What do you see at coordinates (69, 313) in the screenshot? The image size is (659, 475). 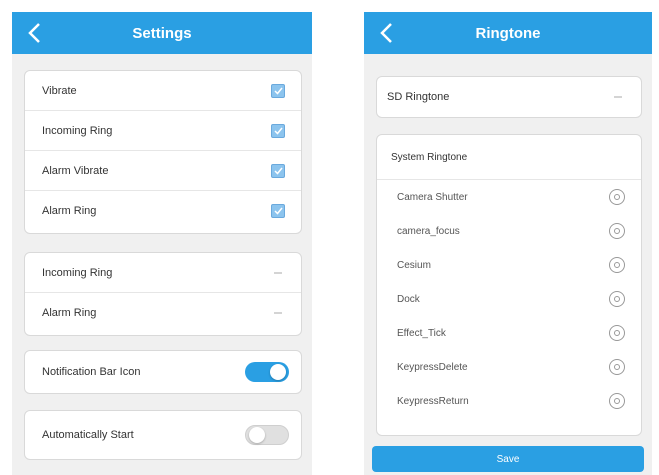 I see `alarm-ring-select-label: Alarm Ring` at bounding box center [69, 313].